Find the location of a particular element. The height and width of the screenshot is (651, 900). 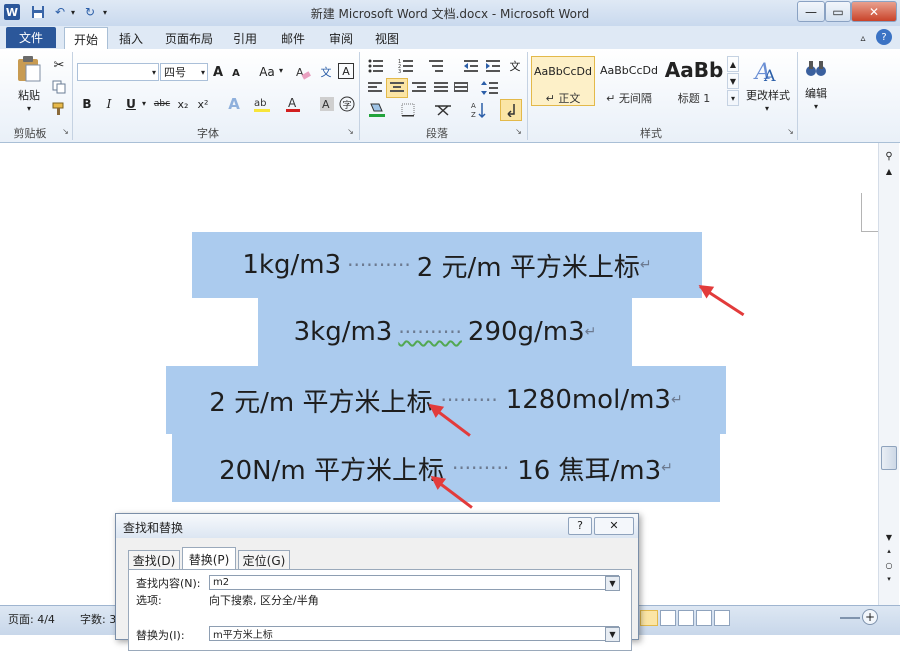

tab-review: 审阅 is located at coordinates (341, 38).